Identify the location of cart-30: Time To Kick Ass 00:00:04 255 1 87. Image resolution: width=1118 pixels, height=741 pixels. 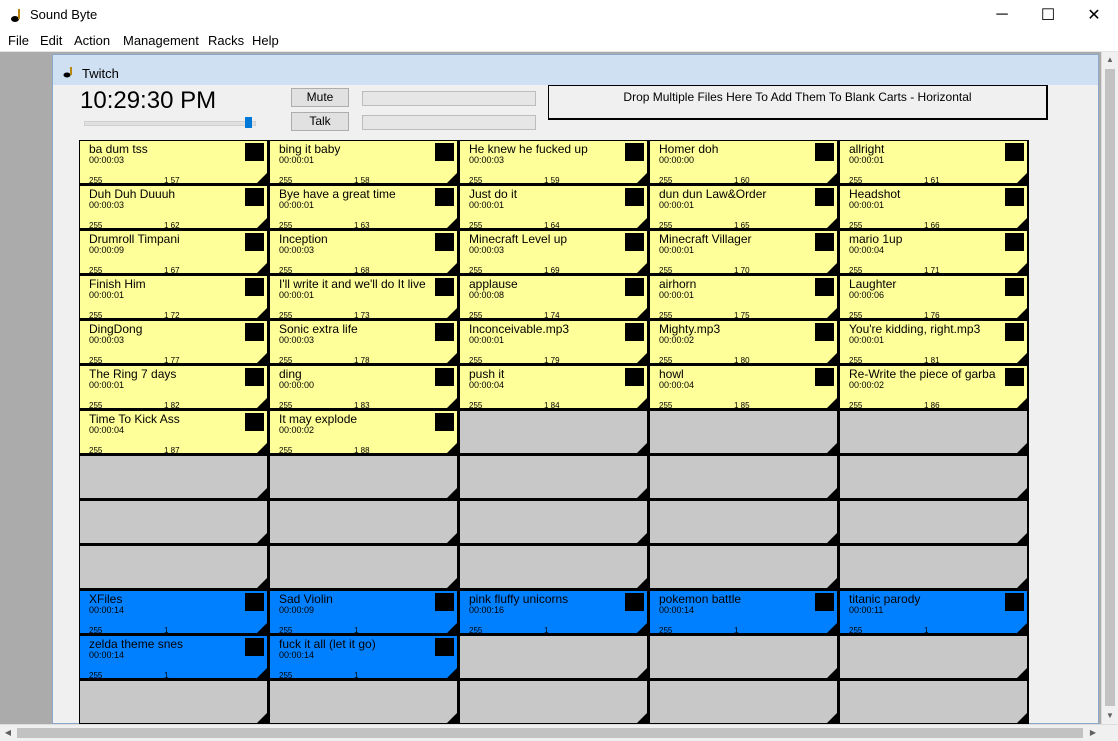
(174, 432).